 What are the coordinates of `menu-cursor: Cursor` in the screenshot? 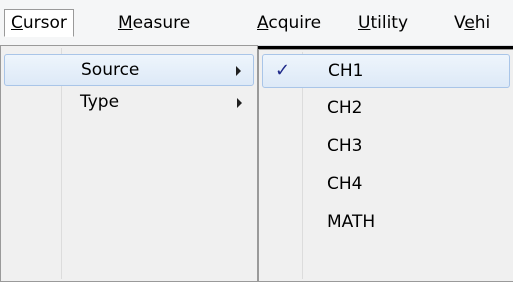 It's located at (39, 23).